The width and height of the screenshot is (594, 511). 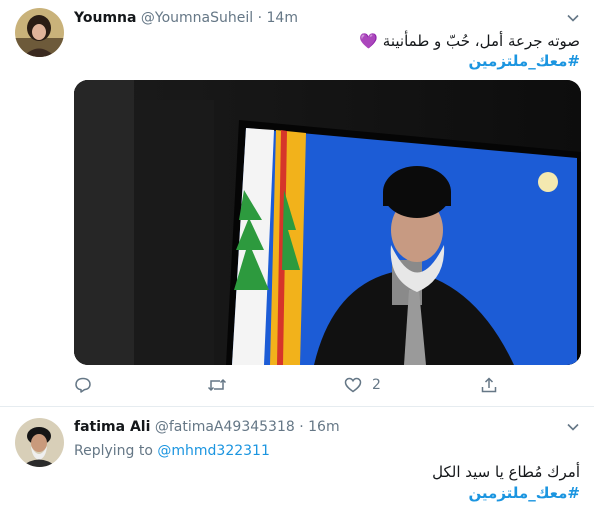 What do you see at coordinates (113, 451) in the screenshot?
I see `replying-to-label: Replying to` at bounding box center [113, 451].